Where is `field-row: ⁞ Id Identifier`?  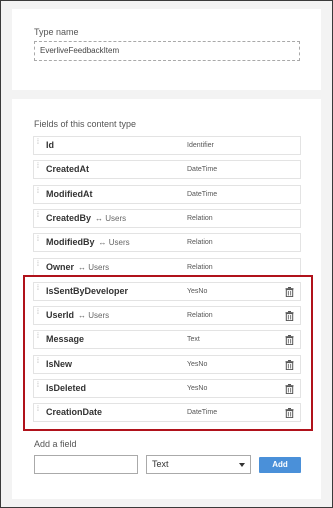 field-row: ⁞ Id Identifier is located at coordinates (167, 145).